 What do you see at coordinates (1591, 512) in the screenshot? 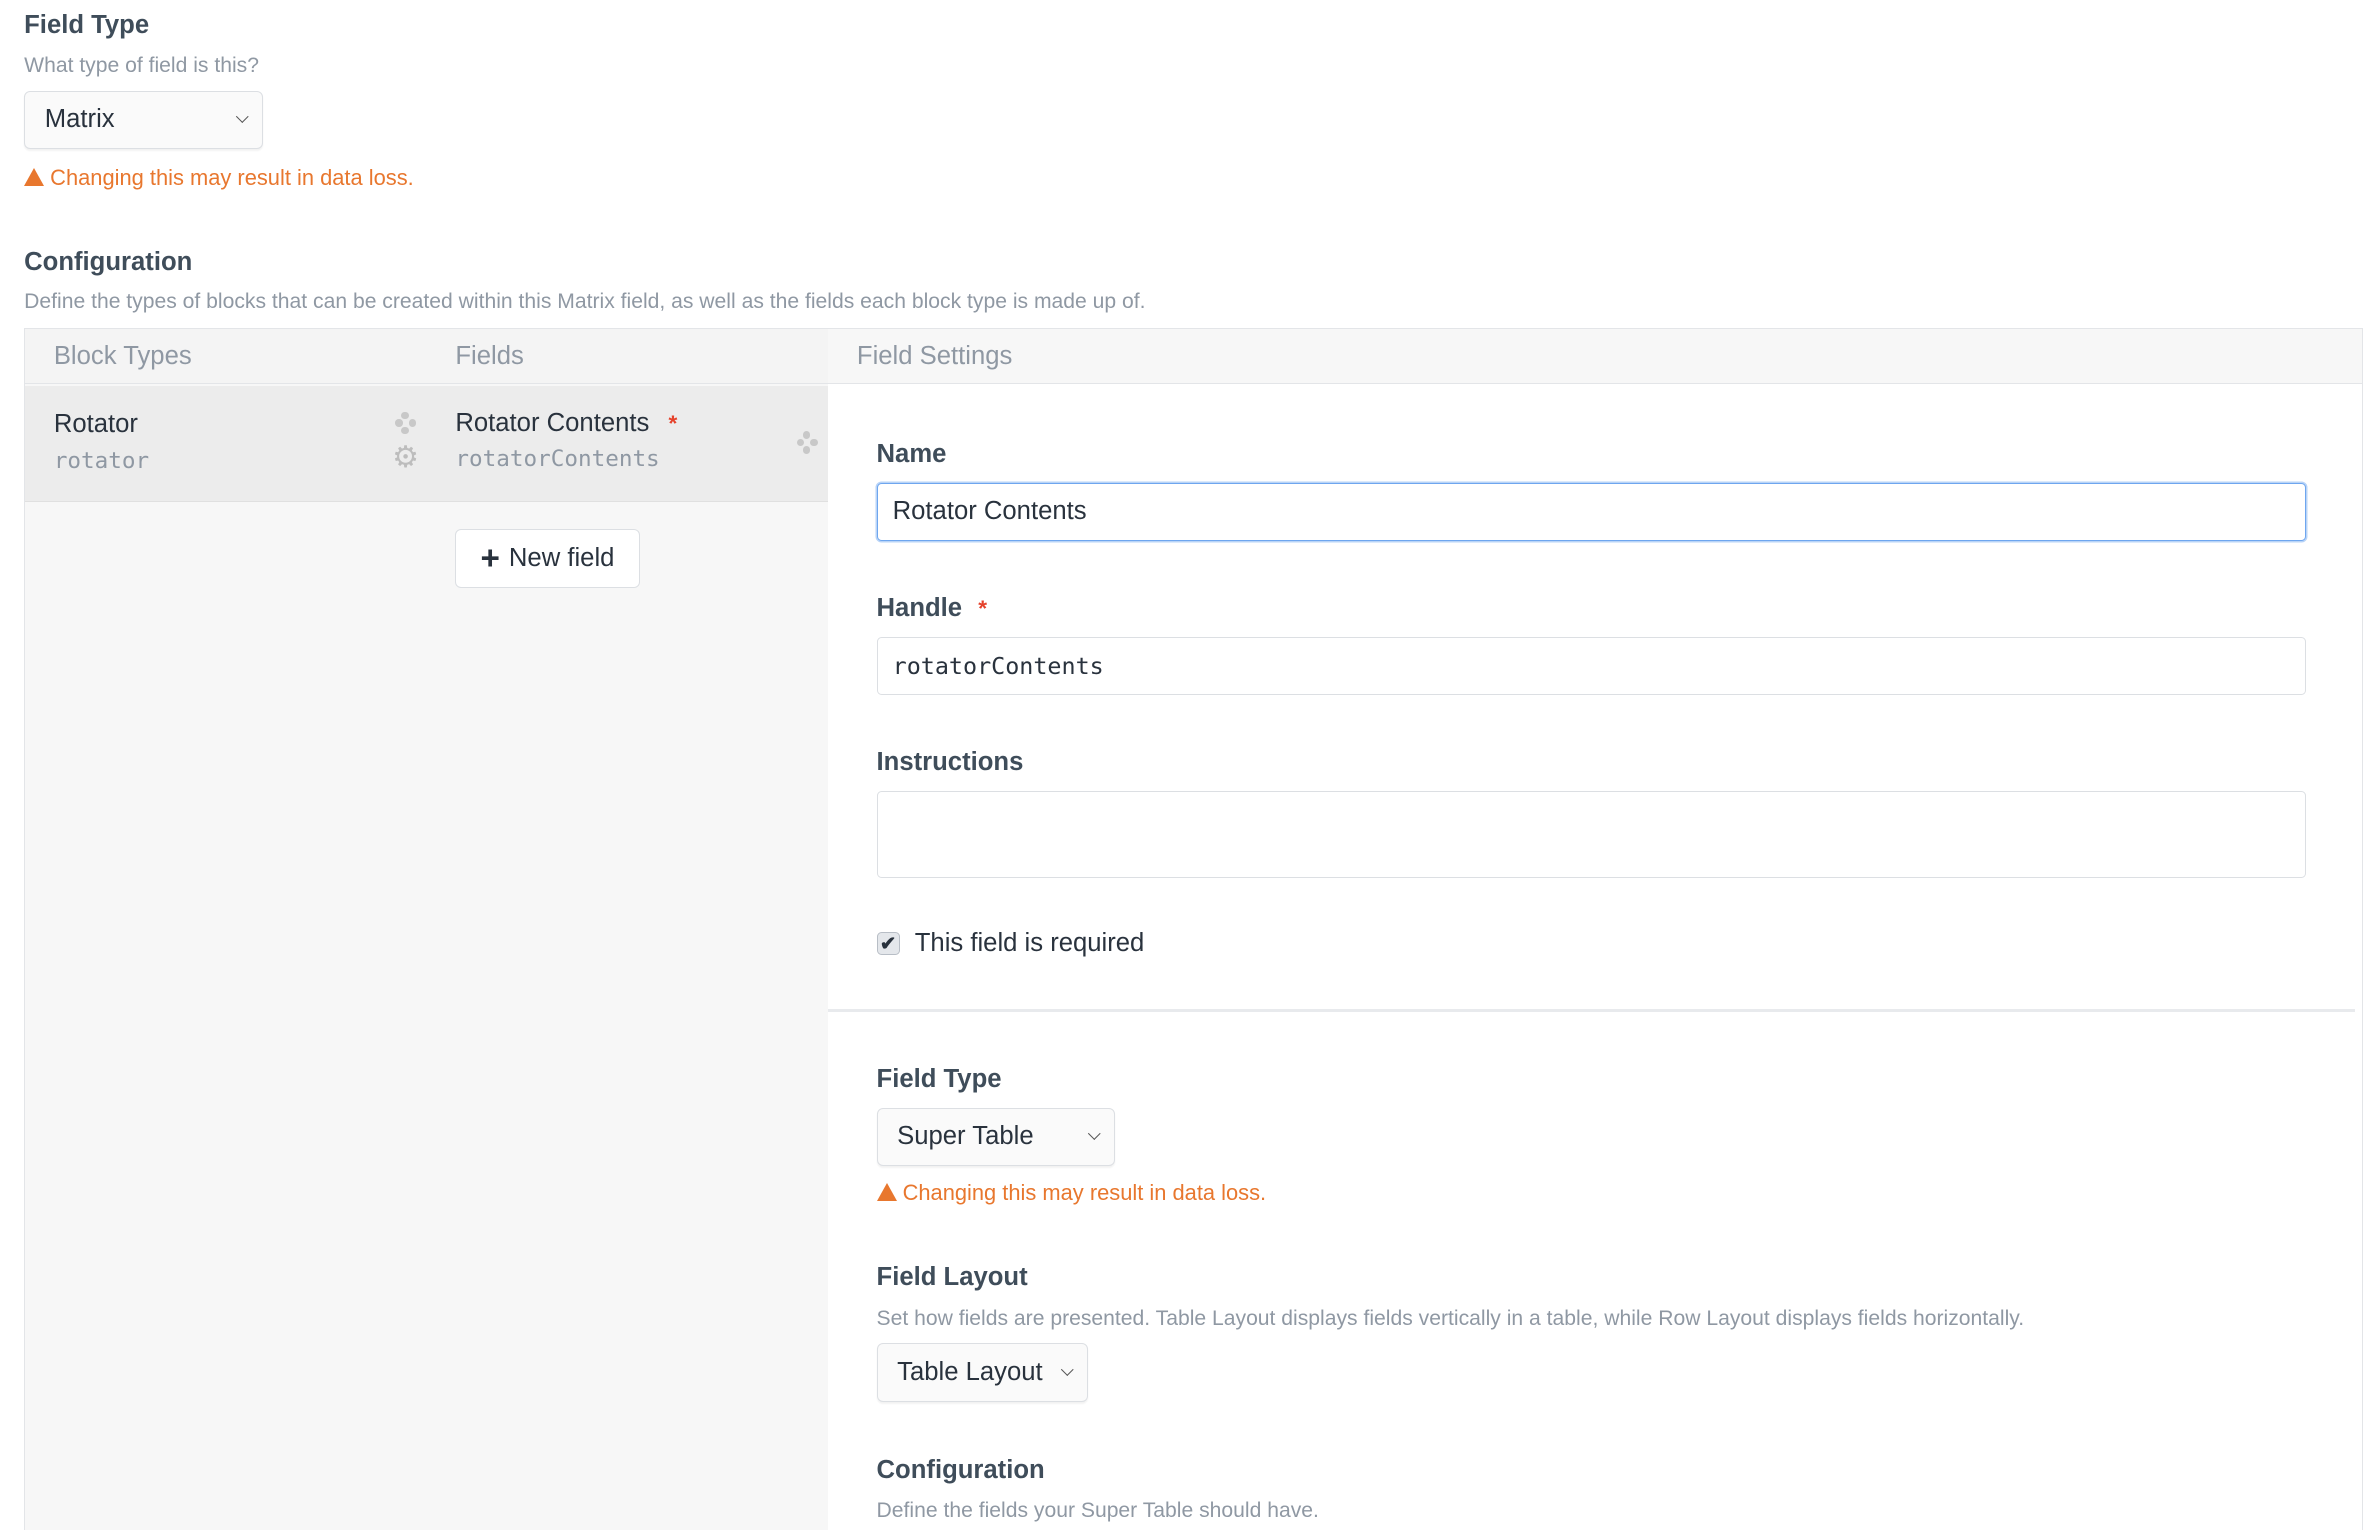
I see `name-input: Rotator Contents` at bounding box center [1591, 512].